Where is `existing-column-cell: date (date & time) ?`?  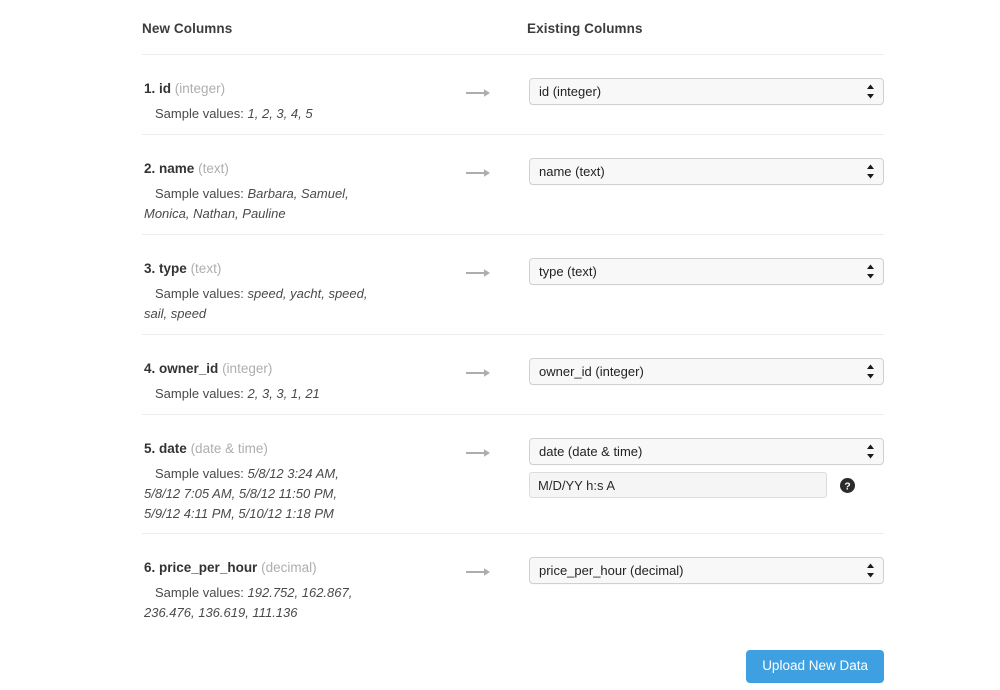 existing-column-cell: date (date & time) ? is located at coordinates (697, 456).